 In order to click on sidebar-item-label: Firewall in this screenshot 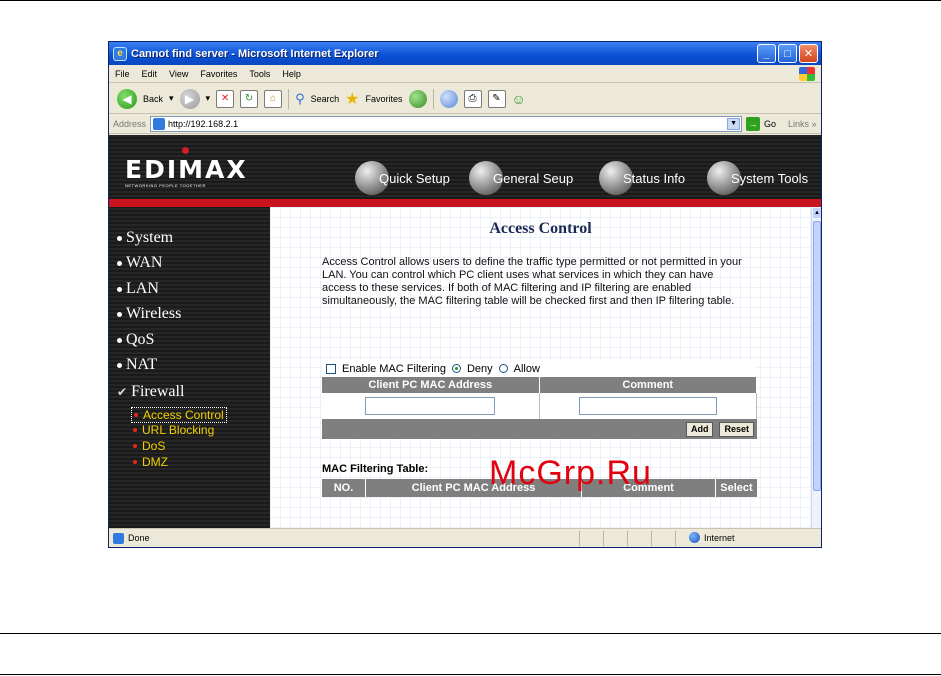, I will do `click(158, 391)`.